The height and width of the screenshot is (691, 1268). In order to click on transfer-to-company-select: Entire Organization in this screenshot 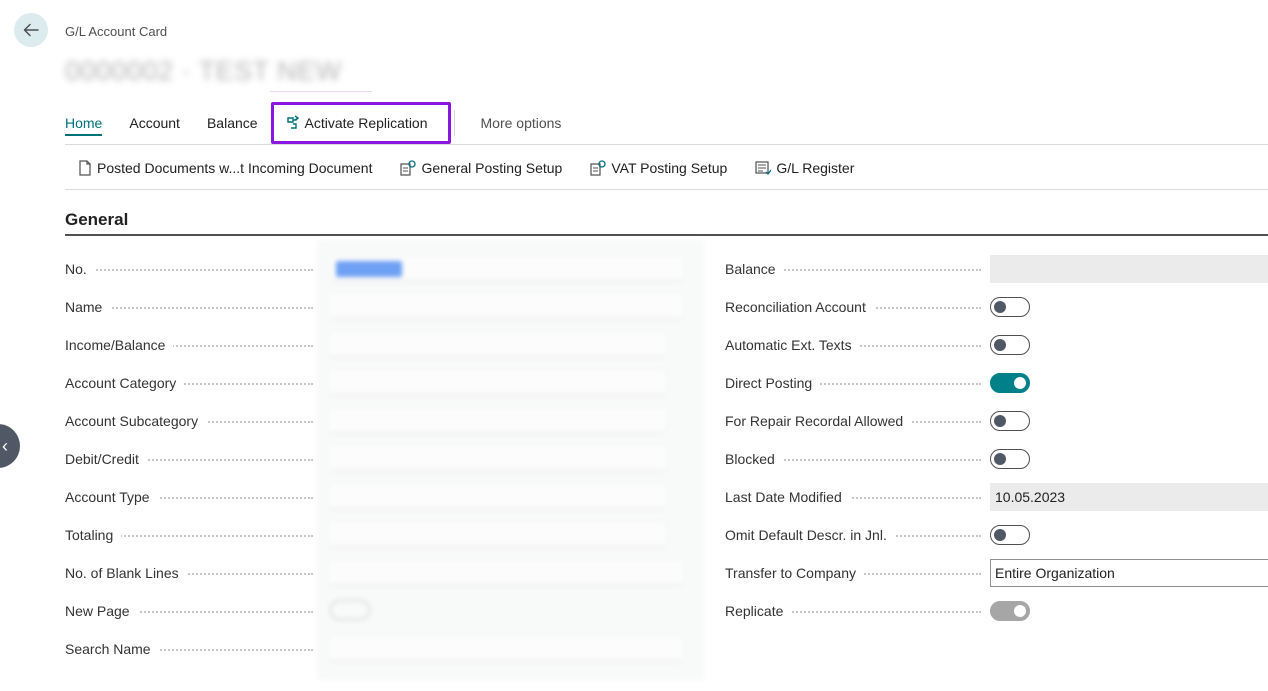, I will do `click(1129, 573)`.